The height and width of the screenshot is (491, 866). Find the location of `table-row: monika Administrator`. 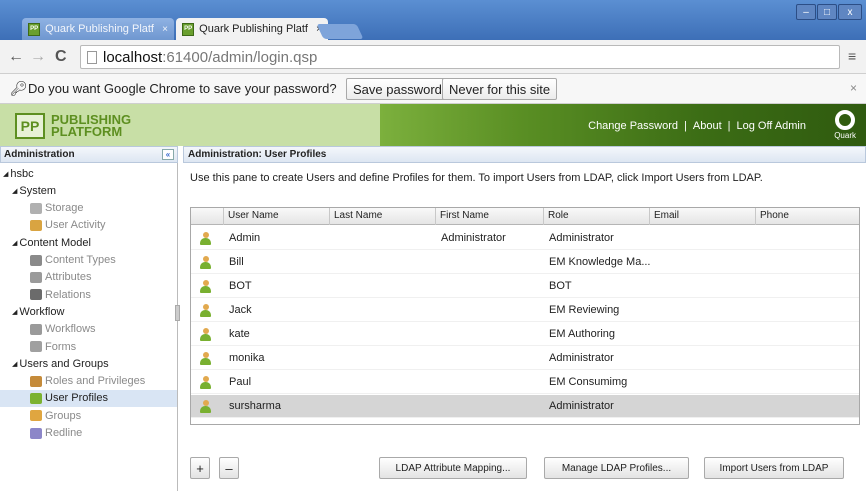

table-row: monika Administrator is located at coordinates (525, 358).